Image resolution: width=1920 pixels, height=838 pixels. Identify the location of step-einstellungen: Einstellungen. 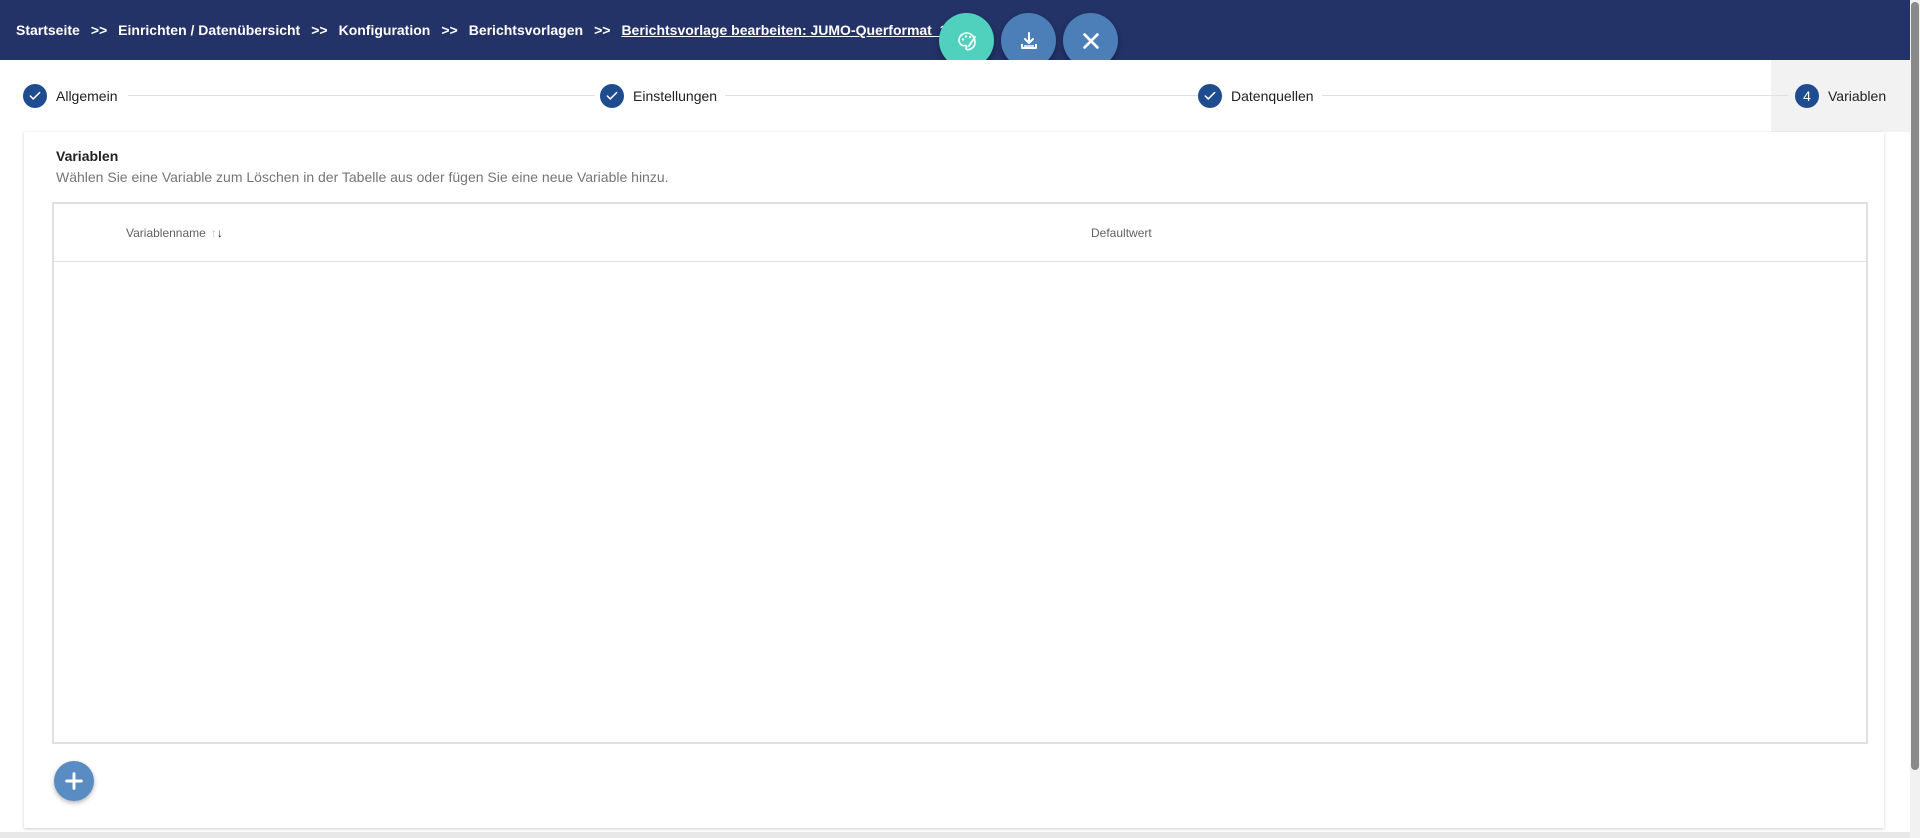
(658, 96).